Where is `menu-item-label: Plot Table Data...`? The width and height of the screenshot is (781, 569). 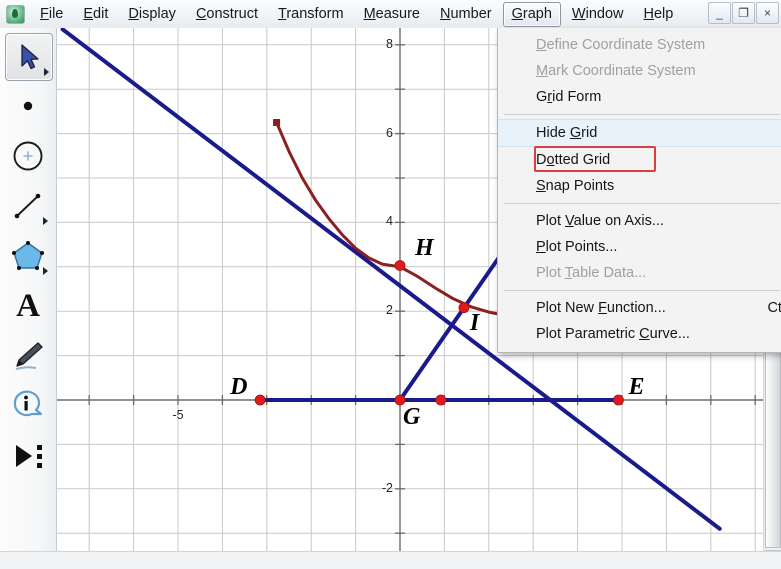
menu-item-label: Plot Table Data... is located at coordinates (591, 273).